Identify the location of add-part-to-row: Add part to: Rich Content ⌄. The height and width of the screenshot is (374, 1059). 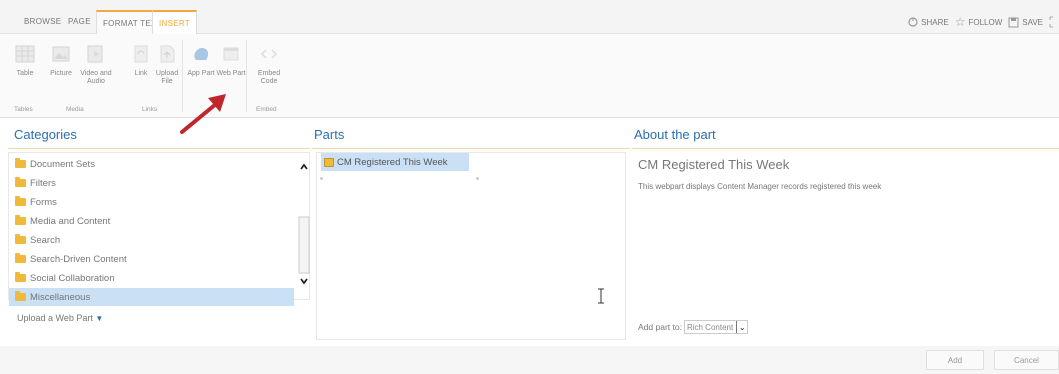
(693, 327).